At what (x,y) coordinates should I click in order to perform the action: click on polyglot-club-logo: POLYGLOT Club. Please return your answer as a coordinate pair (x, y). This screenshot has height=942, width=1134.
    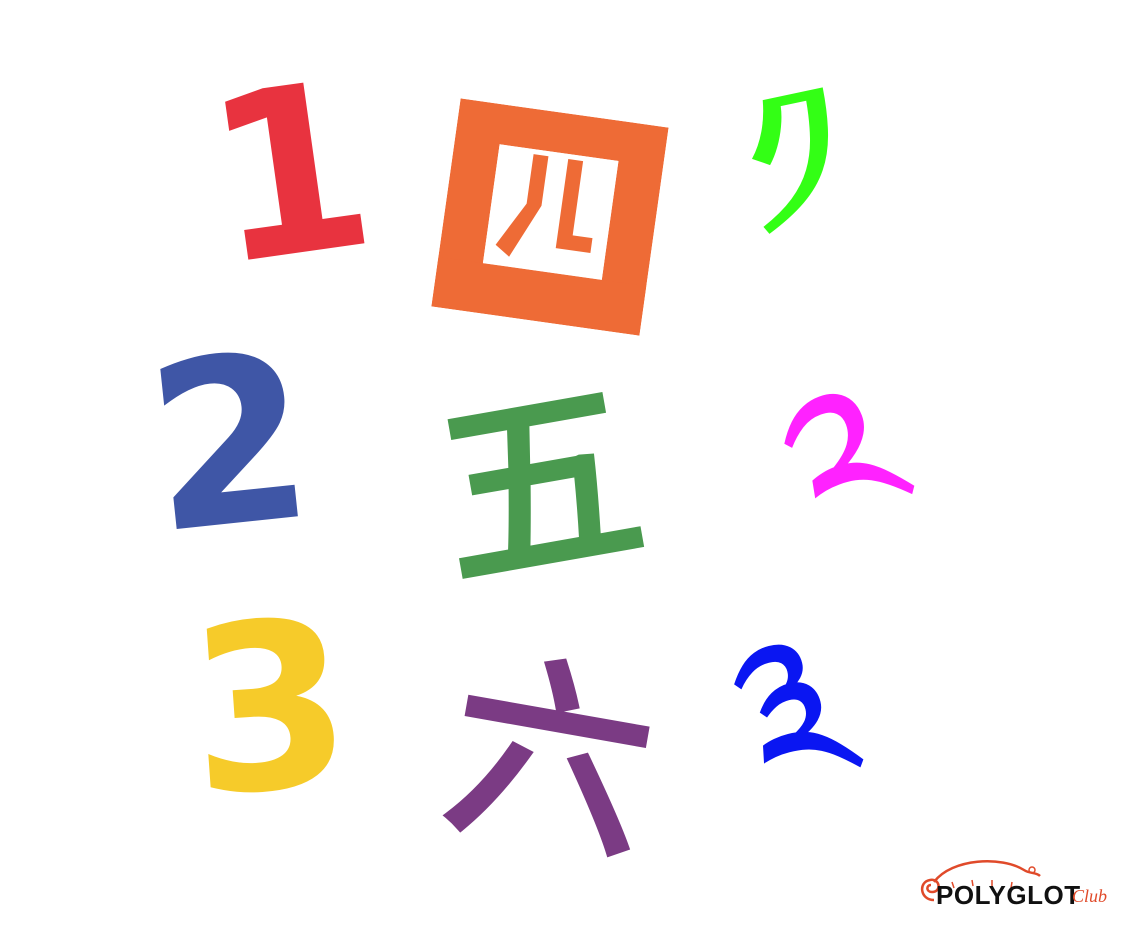
    Looking at the image, I should click on (1012, 887).